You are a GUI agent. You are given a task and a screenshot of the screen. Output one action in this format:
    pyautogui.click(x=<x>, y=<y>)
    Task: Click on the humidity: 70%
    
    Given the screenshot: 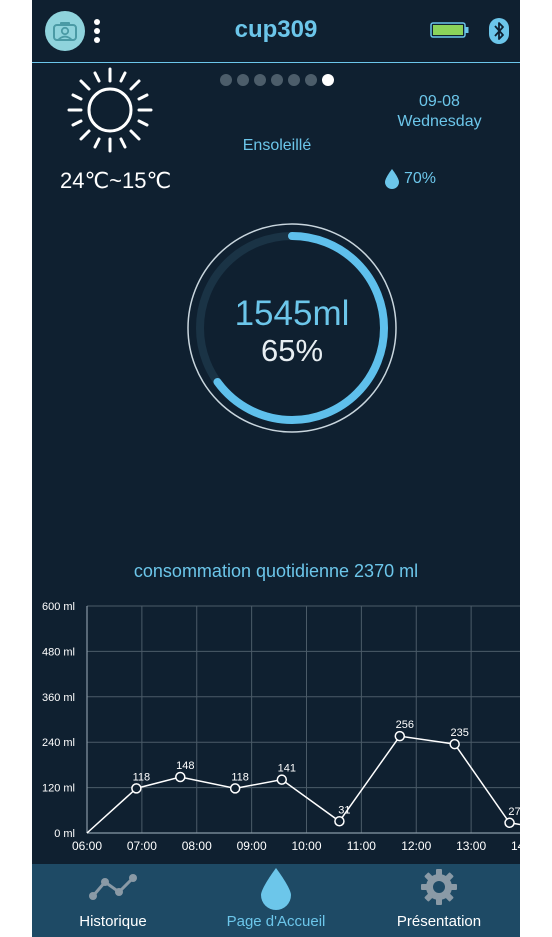 What is the action you would take?
    pyautogui.click(x=410, y=179)
    